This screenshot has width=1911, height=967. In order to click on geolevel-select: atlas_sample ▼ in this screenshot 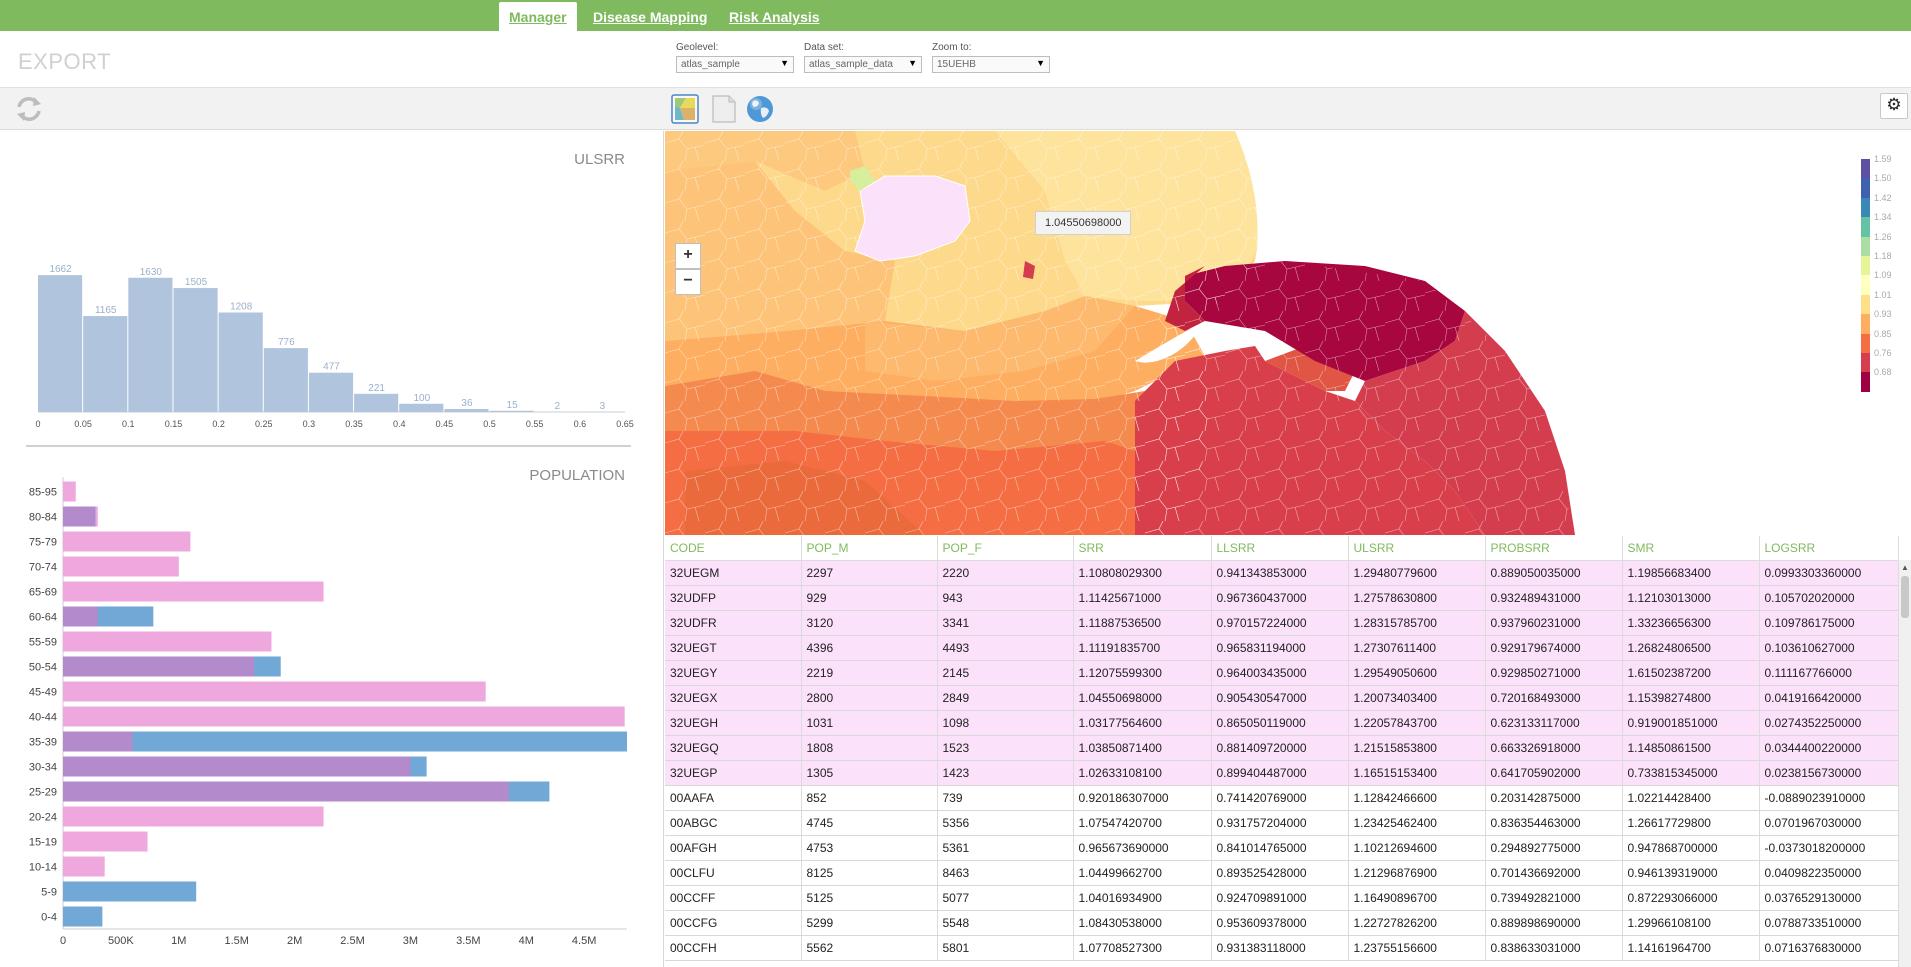, I will do `click(735, 64)`.